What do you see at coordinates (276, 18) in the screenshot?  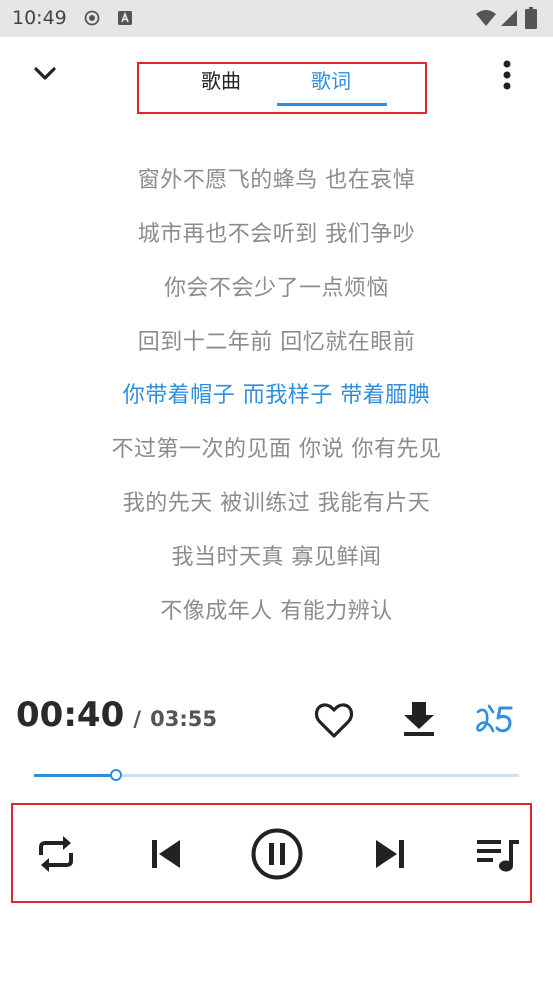 I see `status-bar: 10:49` at bounding box center [276, 18].